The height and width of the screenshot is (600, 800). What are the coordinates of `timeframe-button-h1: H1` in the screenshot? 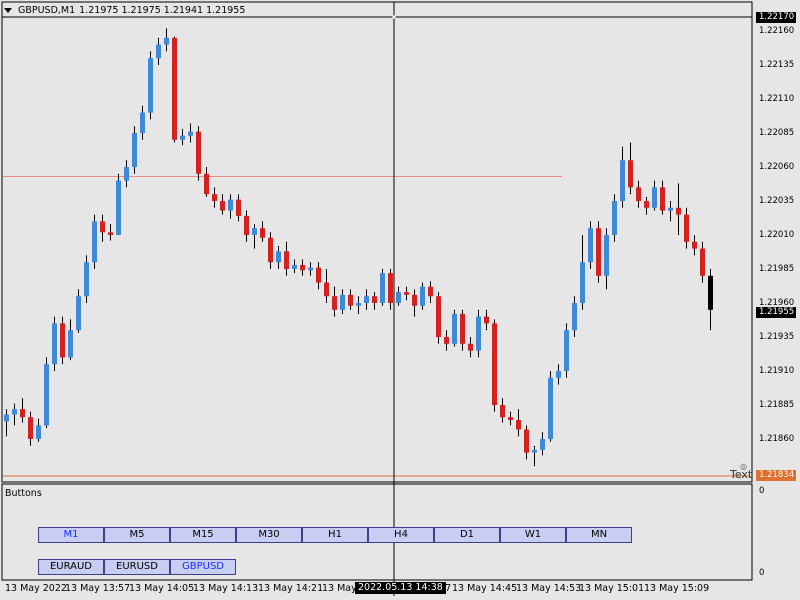 It's located at (335, 535).